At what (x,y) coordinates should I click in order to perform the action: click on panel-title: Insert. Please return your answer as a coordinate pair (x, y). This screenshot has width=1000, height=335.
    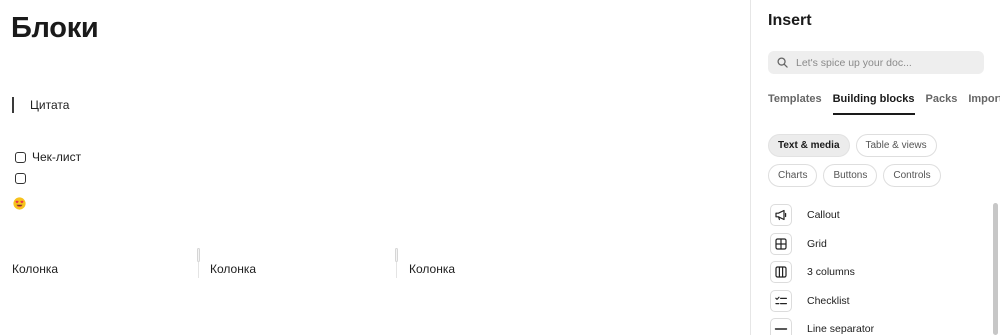
    Looking at the image, I should click on (790, 20).